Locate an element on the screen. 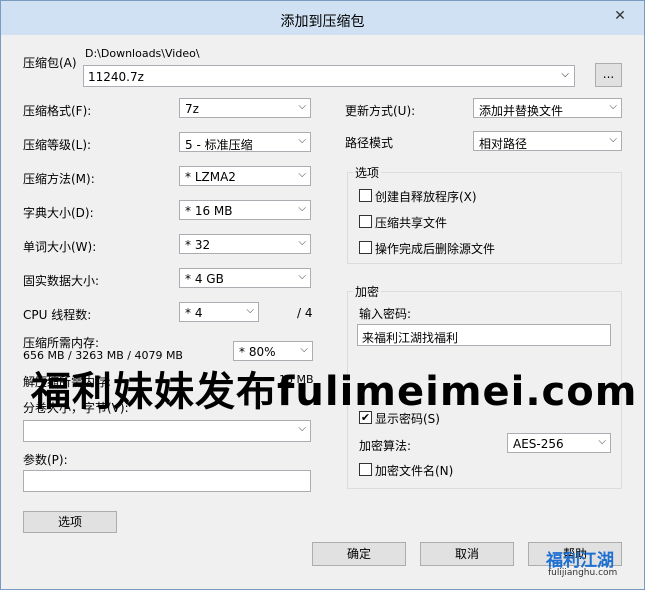 This screenshot has width=645, height=590. update-label: 更新方式(U): is located at coordinates (380, 111).